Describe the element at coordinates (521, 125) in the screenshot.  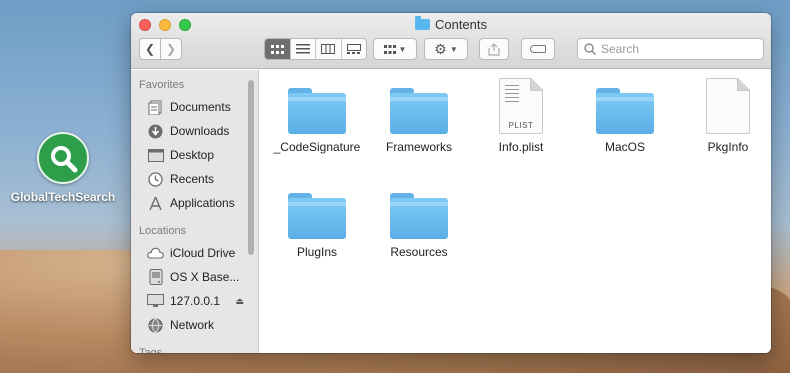
I see `file-type-badge: PLIST` at that location.